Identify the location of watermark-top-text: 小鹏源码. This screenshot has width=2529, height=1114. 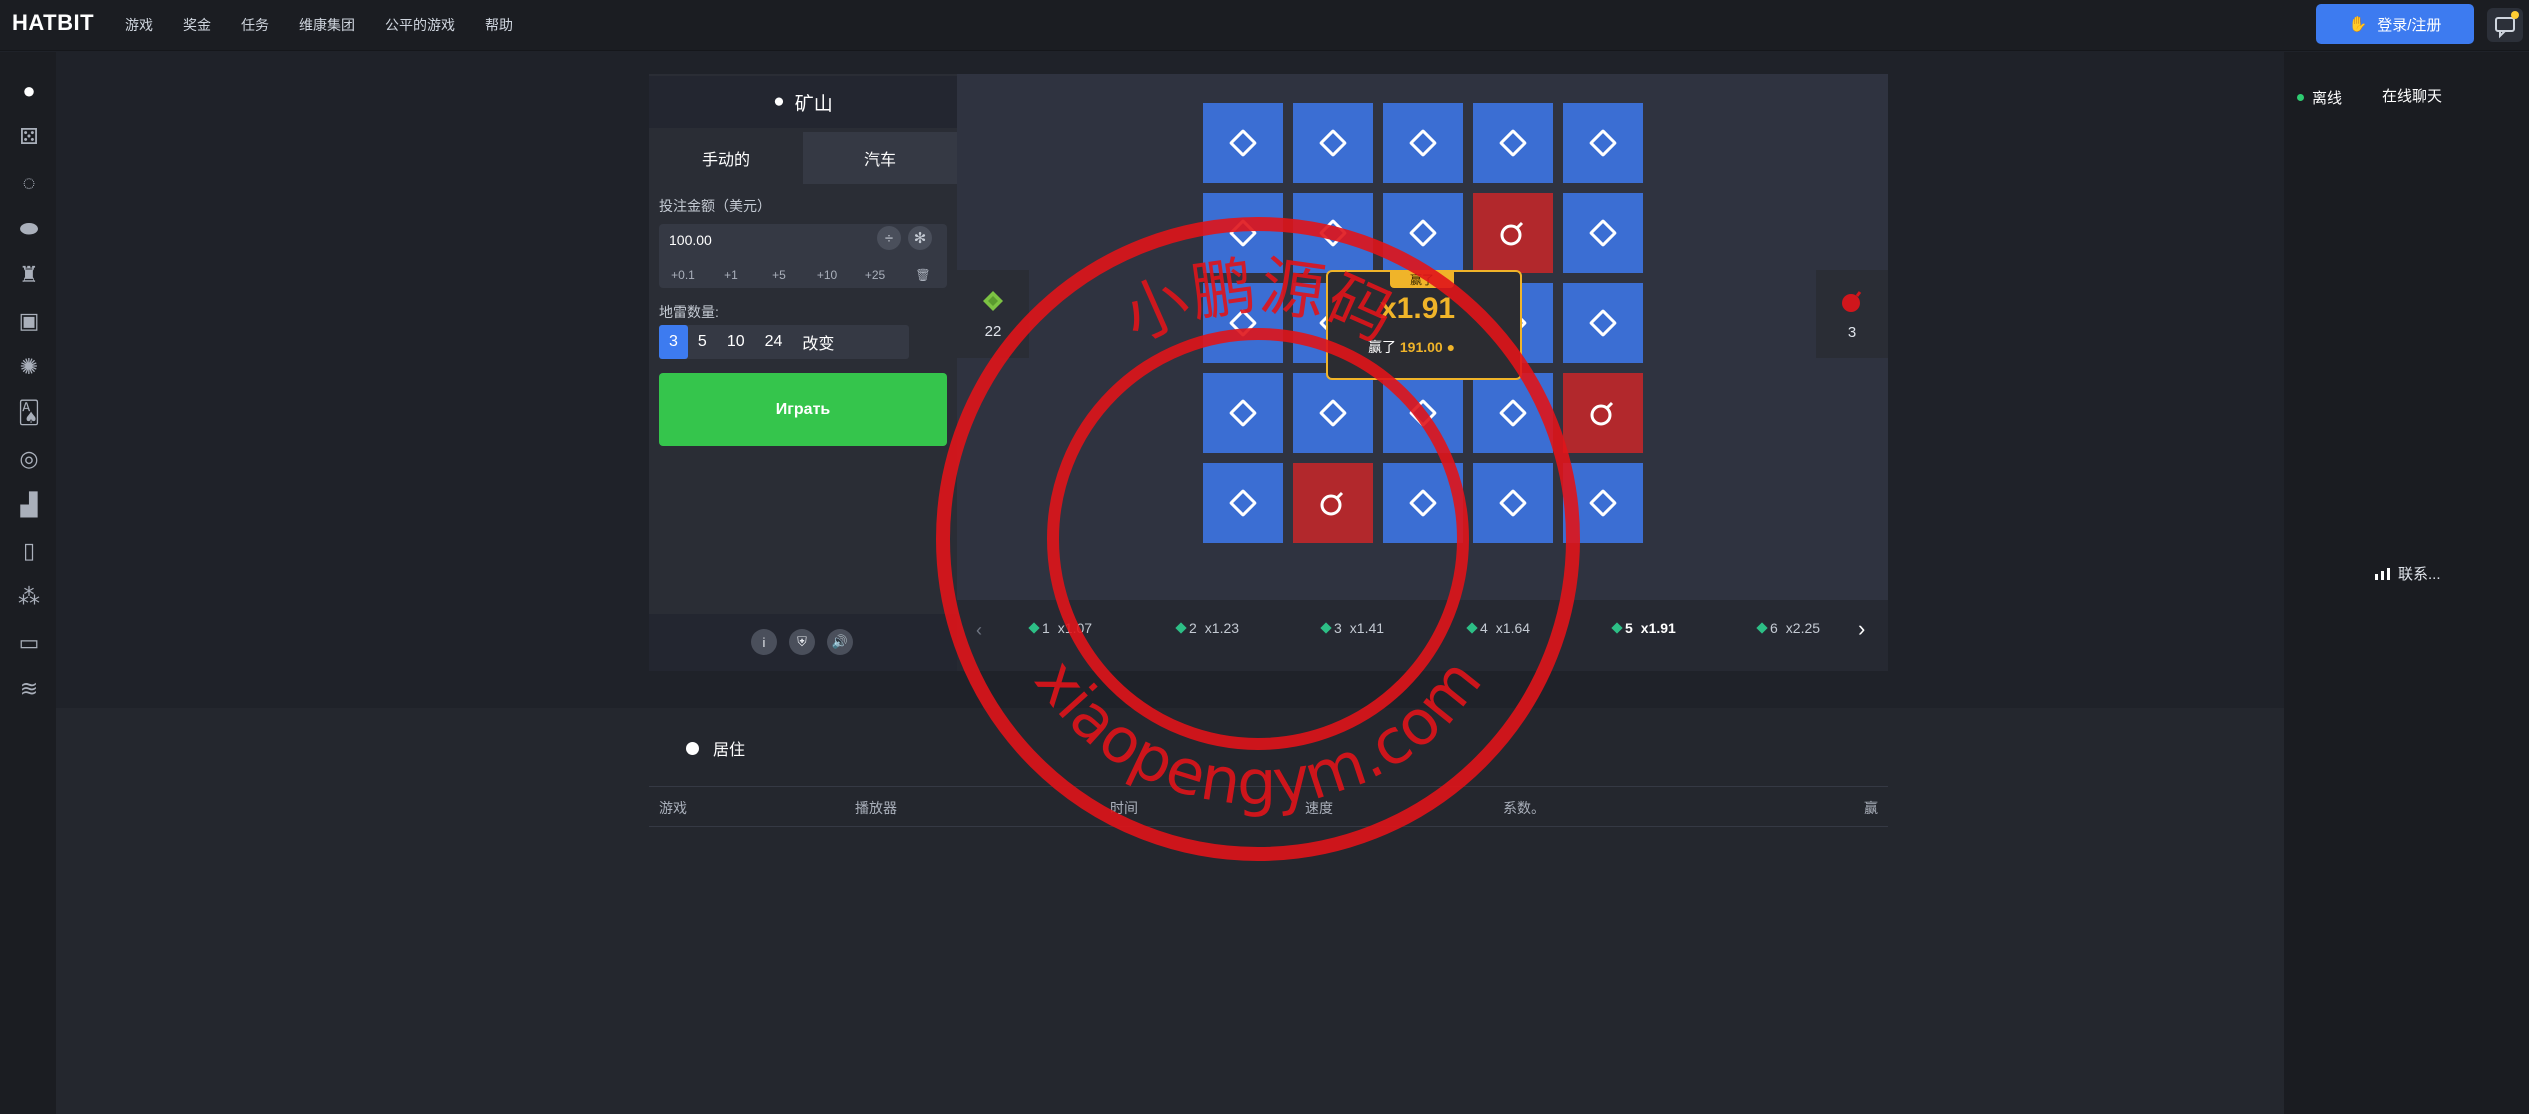
(1258, 302).